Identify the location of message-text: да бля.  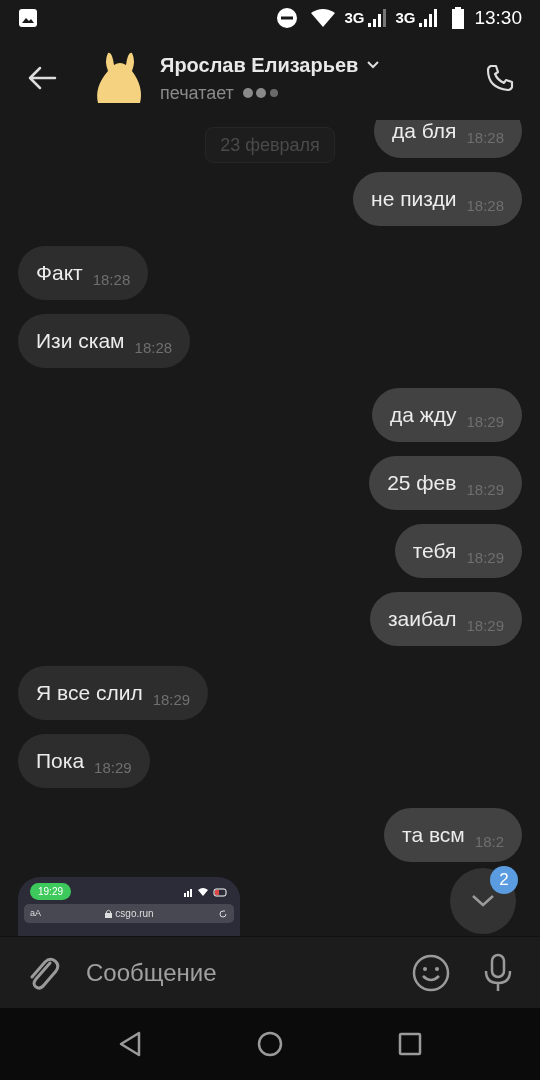
(424, 132).